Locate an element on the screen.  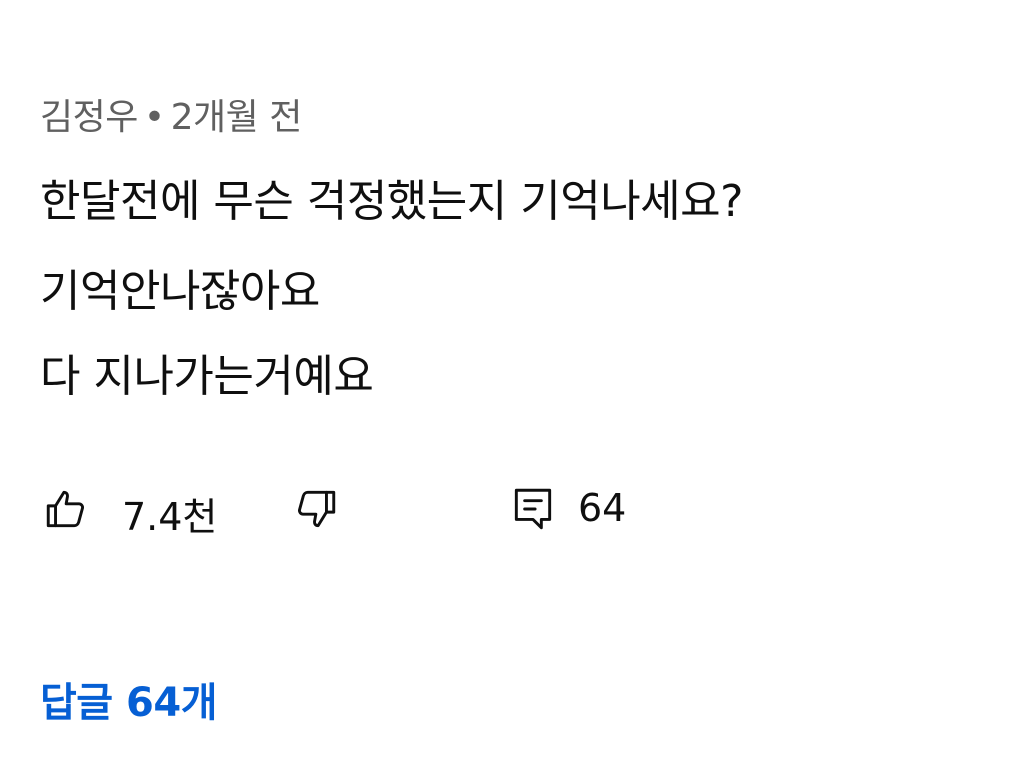
thumbs-down-icon is located at coordinates (317, 509).